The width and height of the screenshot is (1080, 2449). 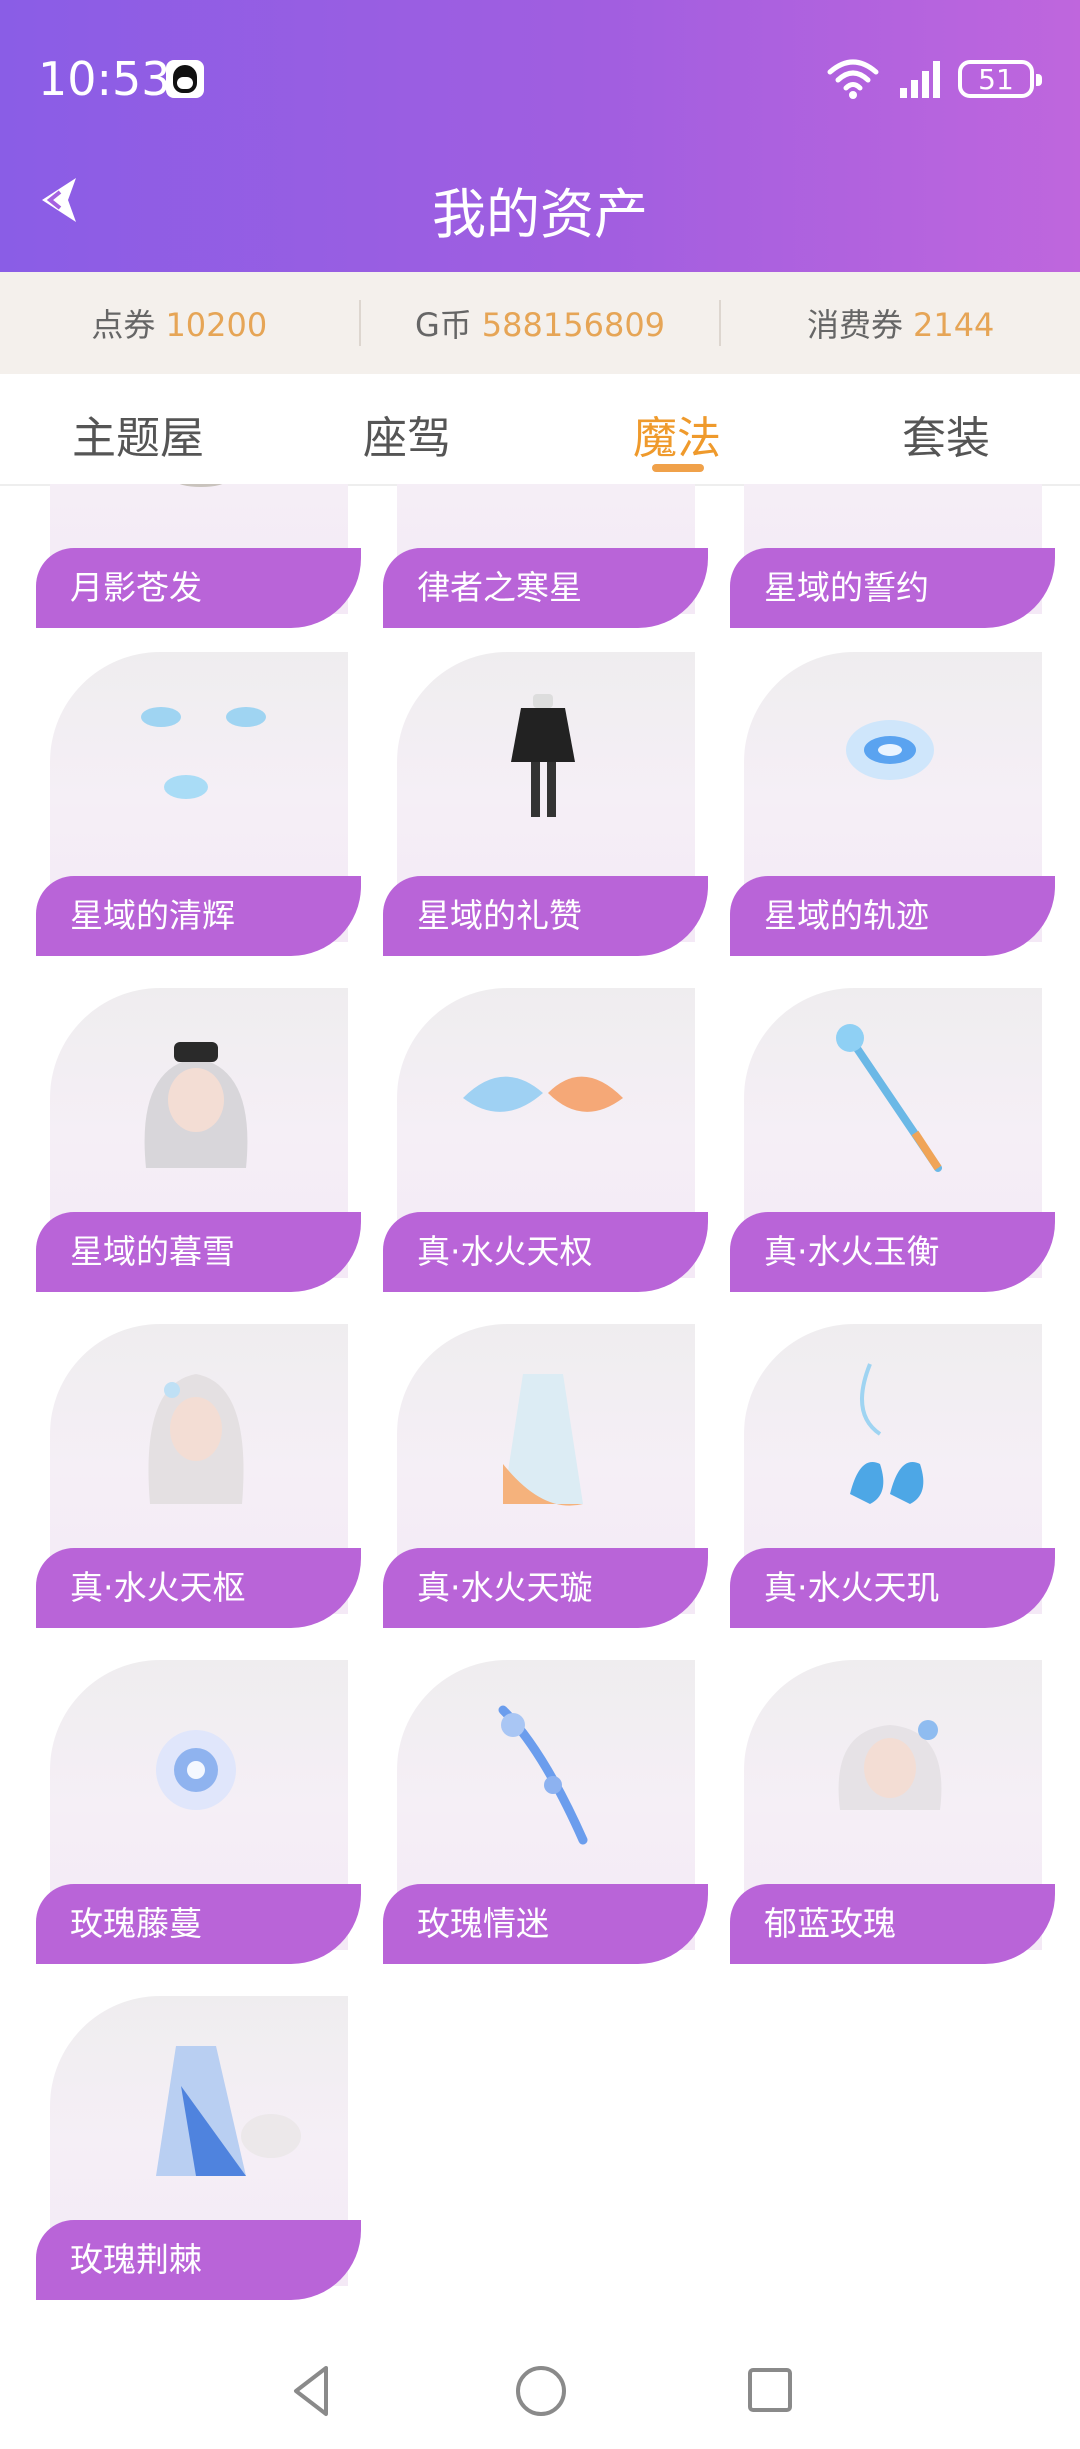 I want to click on item-card: 真·水火天权, so click(x=545, y=1140).